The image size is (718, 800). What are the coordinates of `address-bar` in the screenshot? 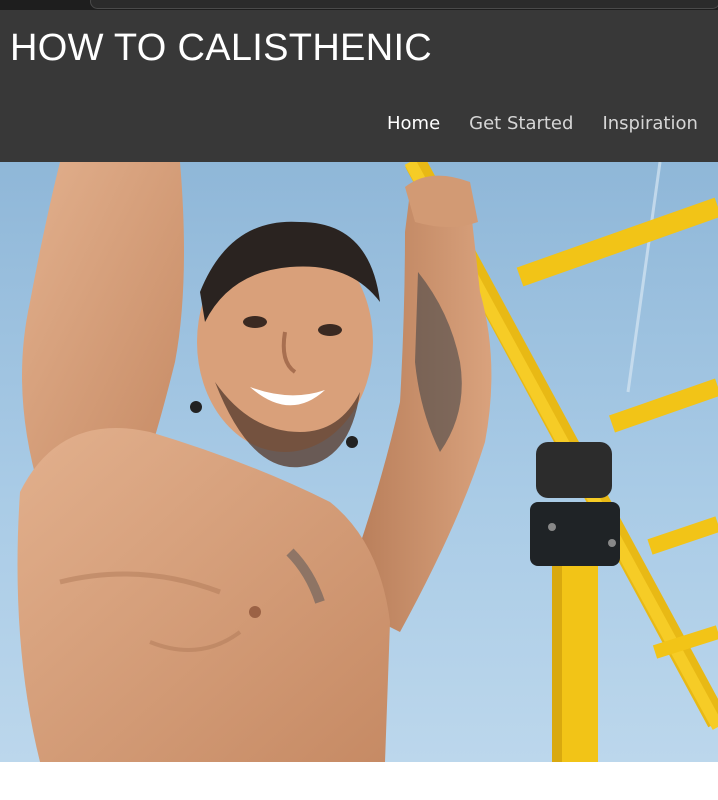 It's located at (404, 4).